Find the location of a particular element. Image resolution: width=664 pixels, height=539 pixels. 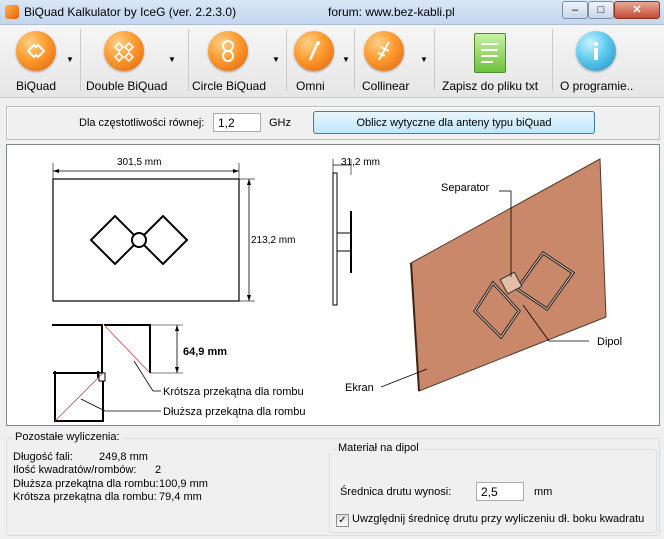

tool-omni: ▼ Omni is located at coordinates (321, 61).